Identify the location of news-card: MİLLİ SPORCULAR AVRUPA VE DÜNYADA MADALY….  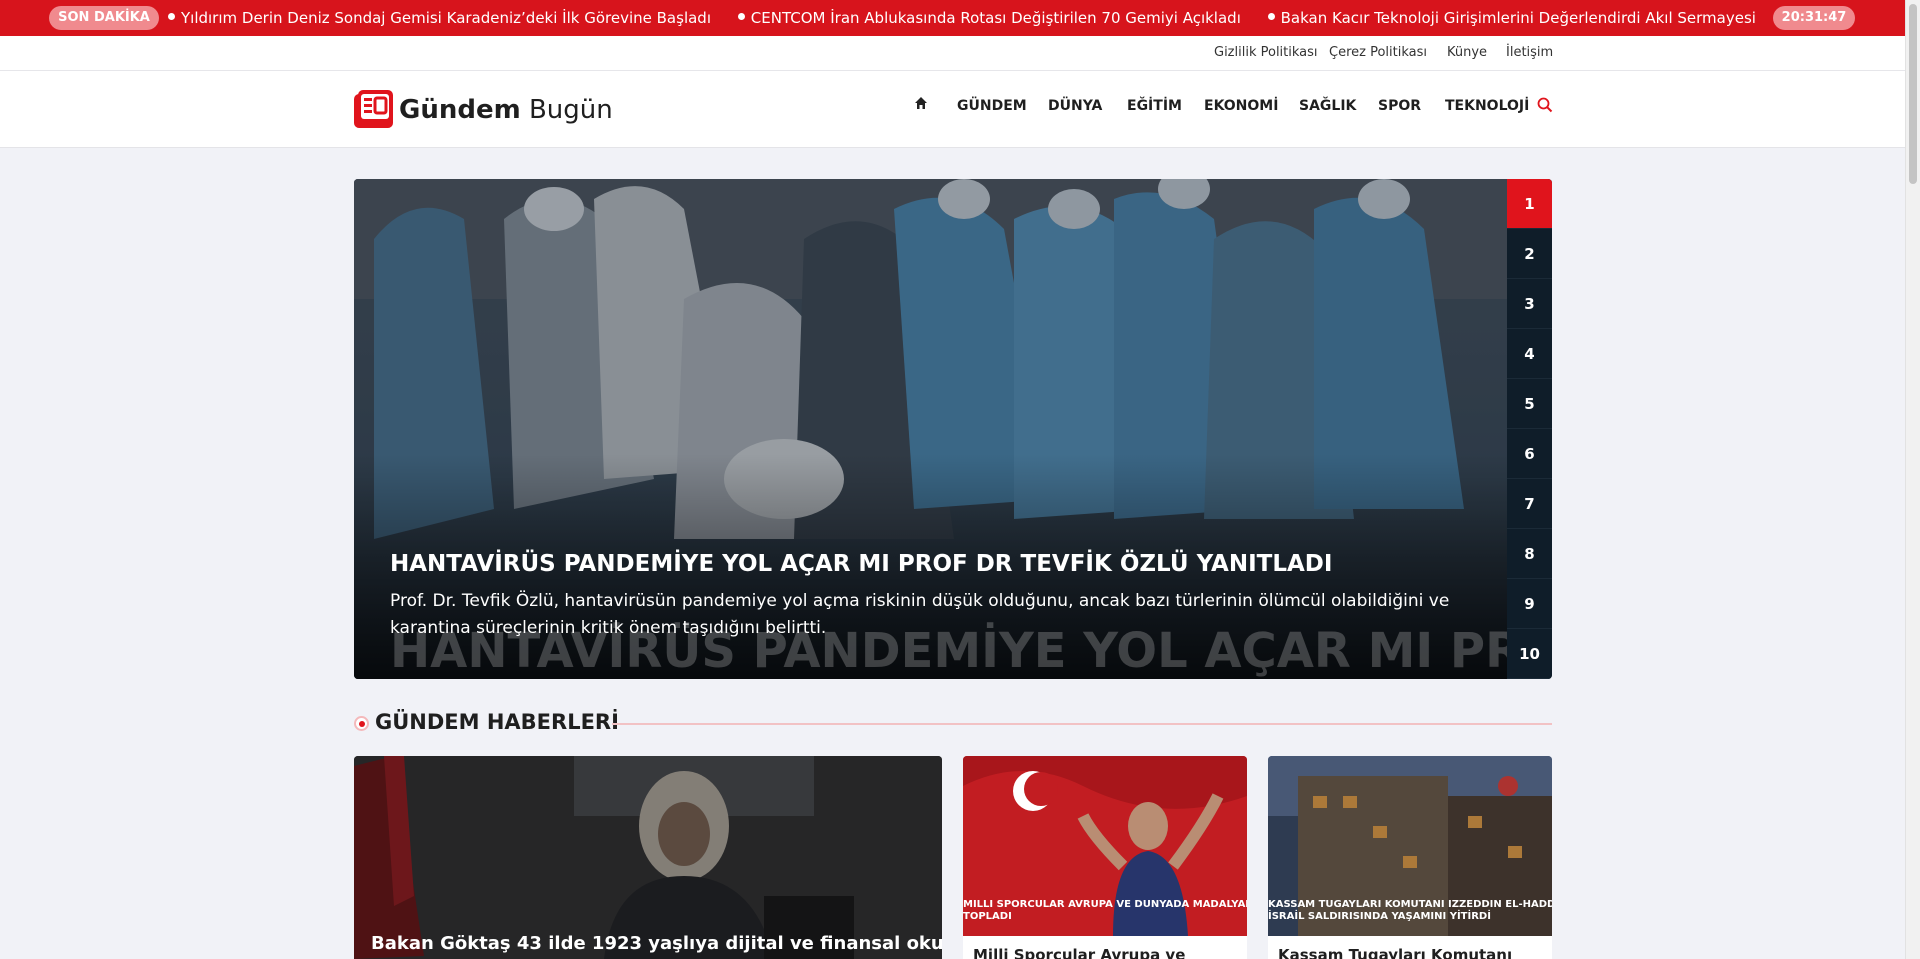
(1105, 857).